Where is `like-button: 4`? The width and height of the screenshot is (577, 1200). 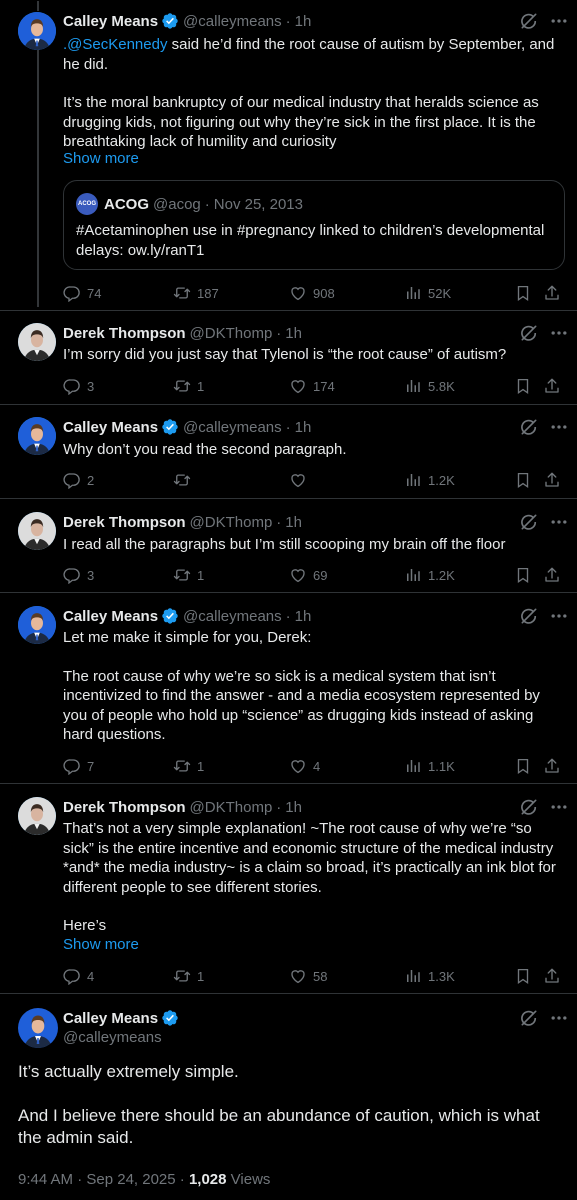 like-button: 4 is located at coordinates (304, 766).